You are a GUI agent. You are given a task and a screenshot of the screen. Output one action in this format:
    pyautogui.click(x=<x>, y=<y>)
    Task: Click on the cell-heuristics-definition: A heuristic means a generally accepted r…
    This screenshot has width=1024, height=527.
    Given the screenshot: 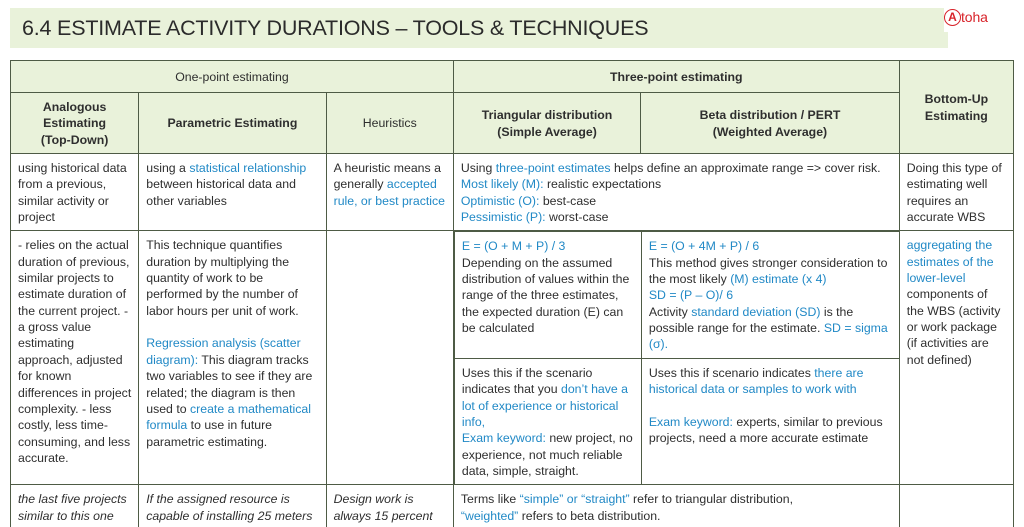 What is the action you would take?
    pyautogui.click(x=389, y=192)
    